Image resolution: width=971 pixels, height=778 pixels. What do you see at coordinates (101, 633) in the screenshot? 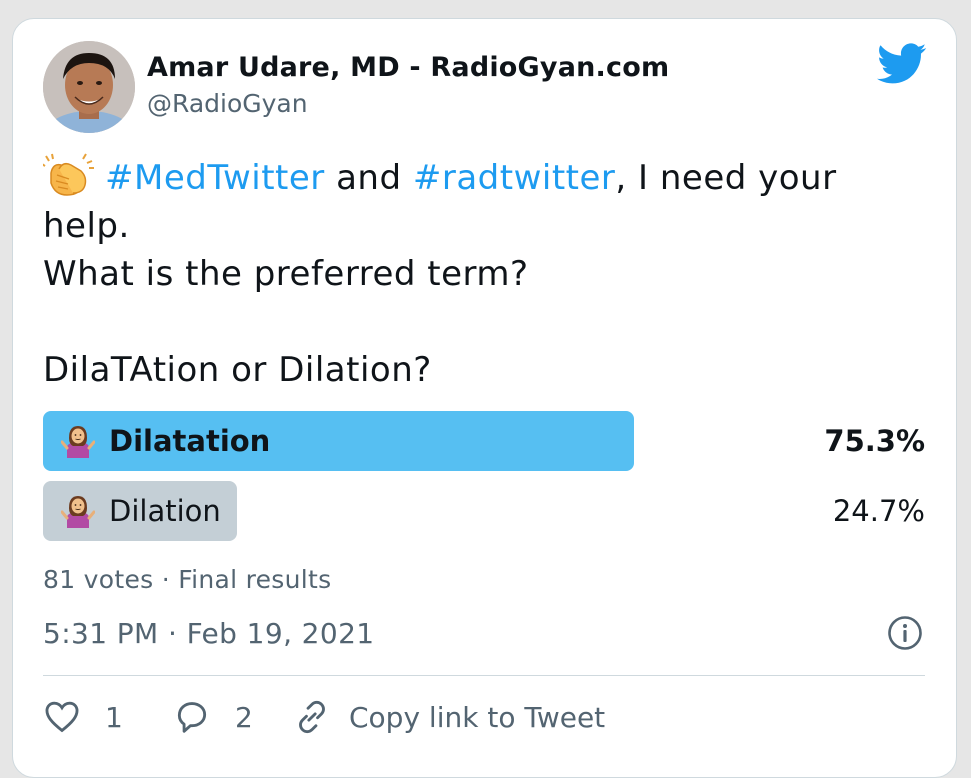
I see `timestamp-time: 5:31 PM` at bounding box center [101, 633].